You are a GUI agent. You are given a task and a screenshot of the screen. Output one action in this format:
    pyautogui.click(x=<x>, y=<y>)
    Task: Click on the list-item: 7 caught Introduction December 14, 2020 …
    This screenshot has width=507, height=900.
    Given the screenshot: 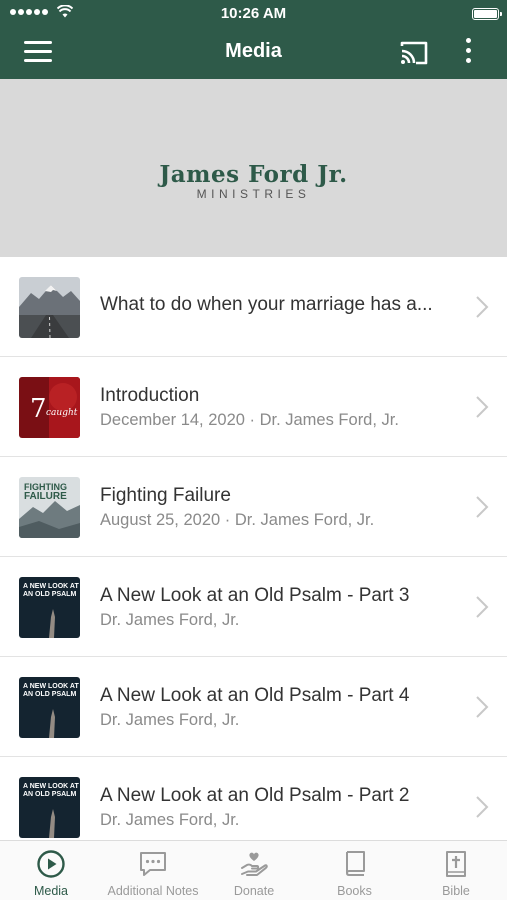 What is the action you would take?
    pyautogui.click(x=253, y=407)
    